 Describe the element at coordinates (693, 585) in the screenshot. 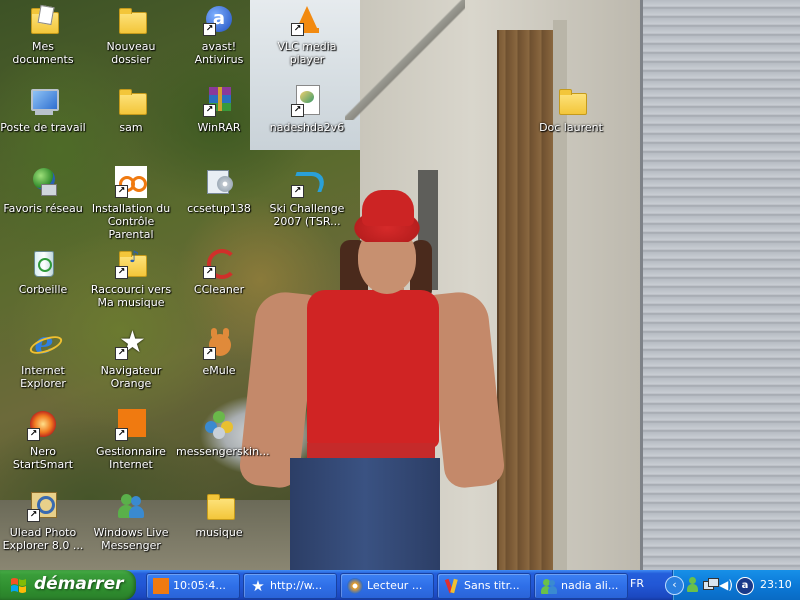

I see `messenger-status-icon` at that location.